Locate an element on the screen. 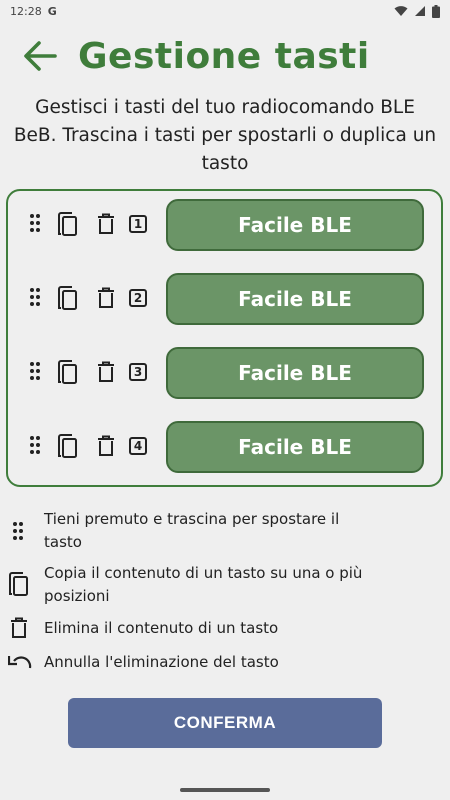 This screenshot has height=800, width=450. key-row: 3 Facile BLE is located at coordinates (224, 373).